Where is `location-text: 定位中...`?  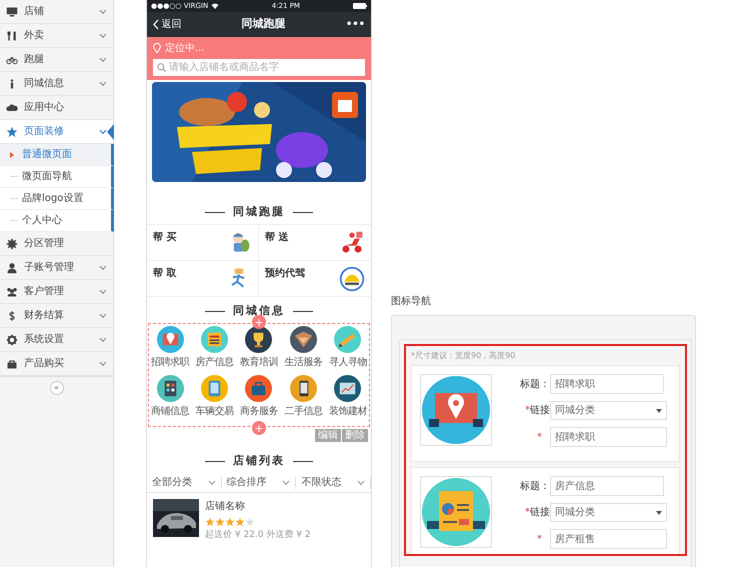 location-text: 定位中... is located at coordinates (185, 49).